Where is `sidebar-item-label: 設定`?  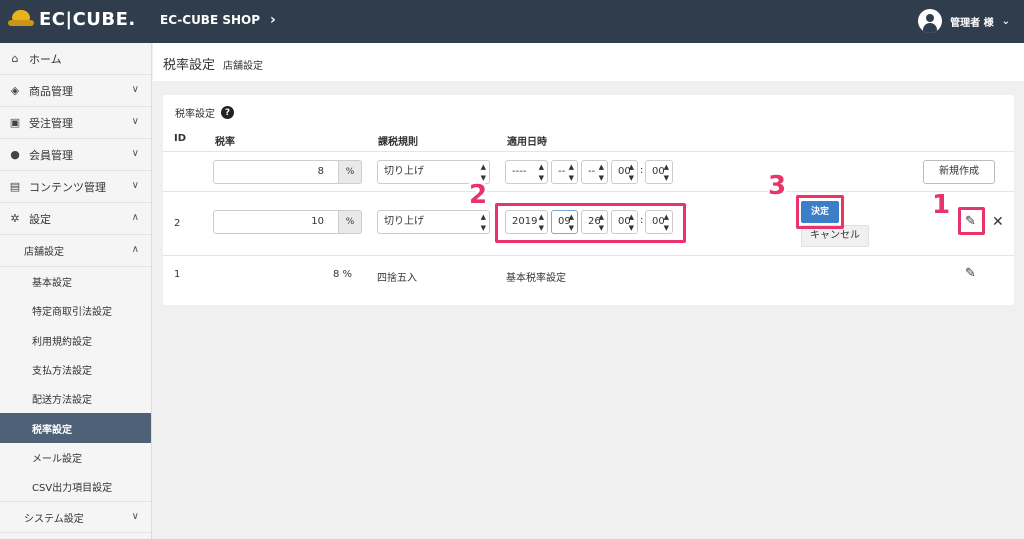 sidebar-item-label: 設定 is located at coordinates (40, 219).